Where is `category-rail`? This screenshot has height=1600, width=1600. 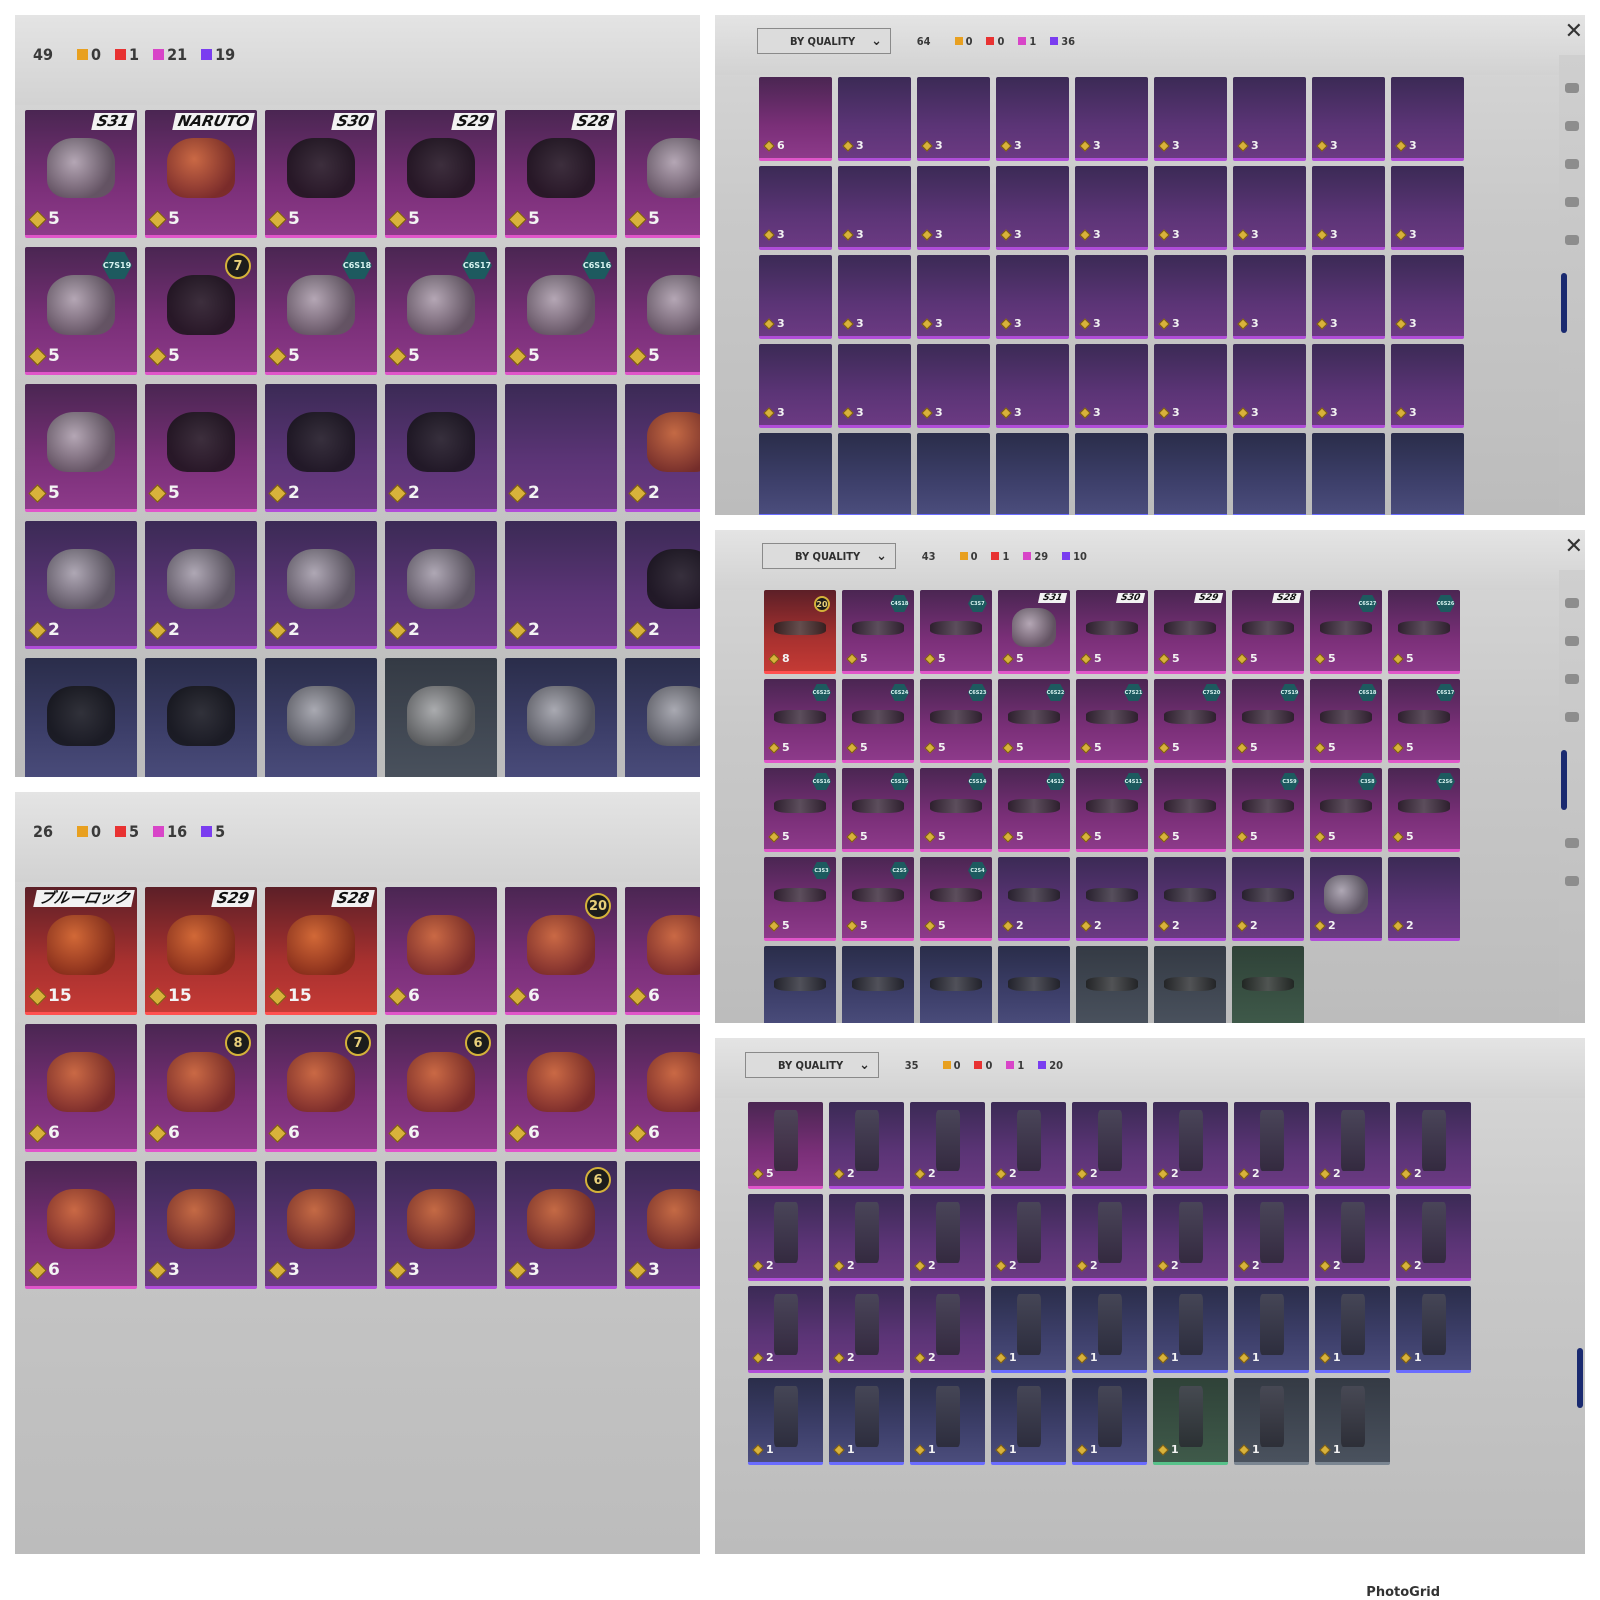 category-rail is located at coordinates (1572, 285).